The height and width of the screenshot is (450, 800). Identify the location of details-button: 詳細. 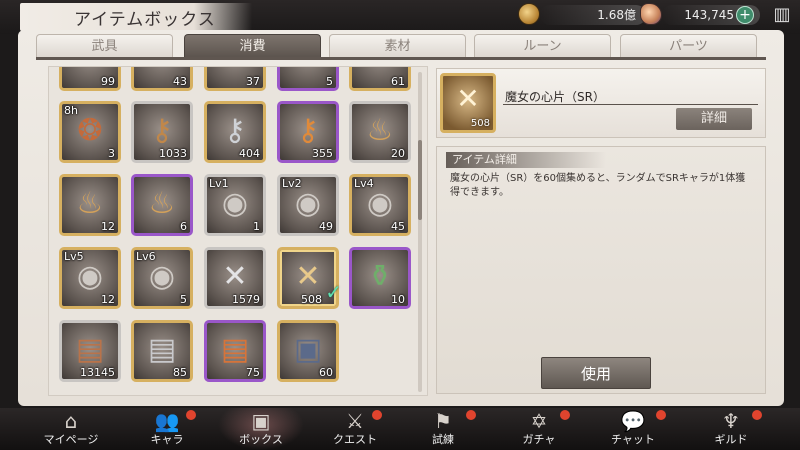
(714, 119).